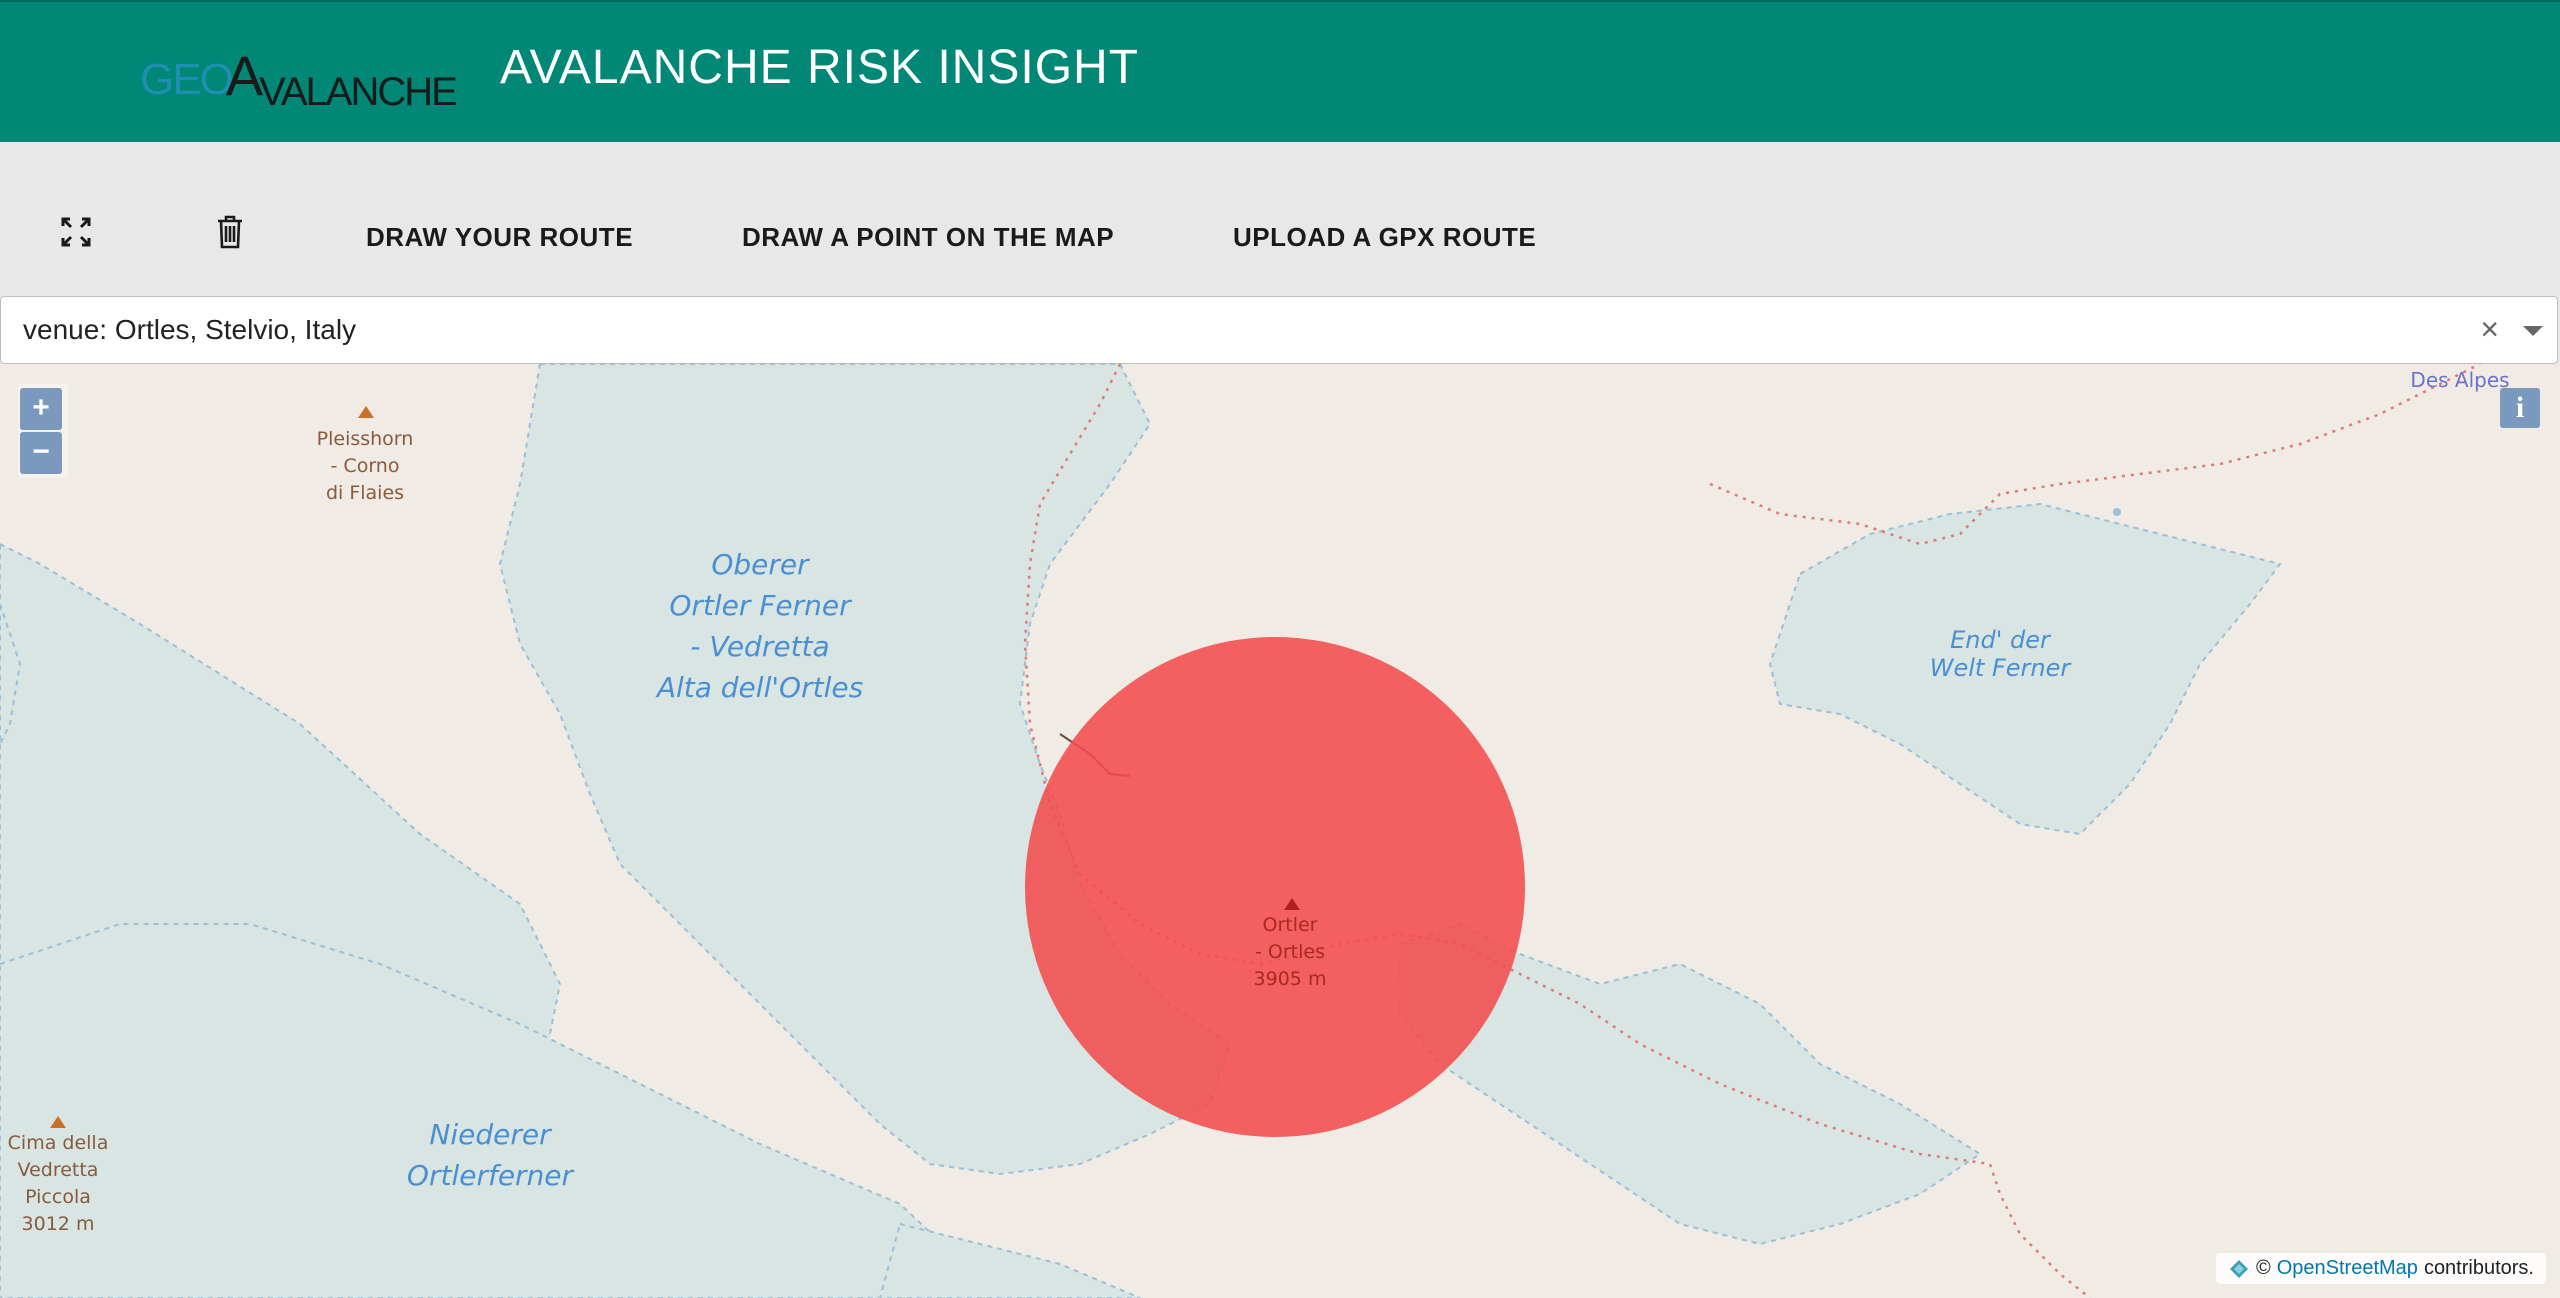  I want to click on fullscreen-button, so click(76, 232).